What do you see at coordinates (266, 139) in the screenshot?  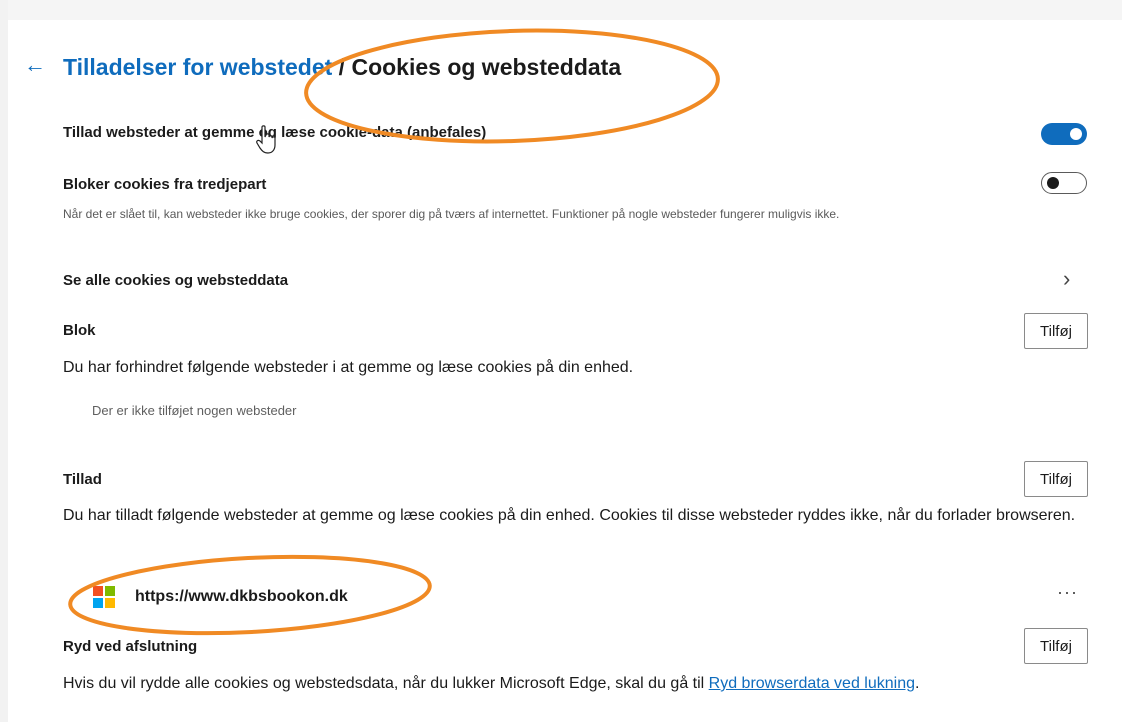 I see `hand-cursor-icon` at bounding box center [266, 139].